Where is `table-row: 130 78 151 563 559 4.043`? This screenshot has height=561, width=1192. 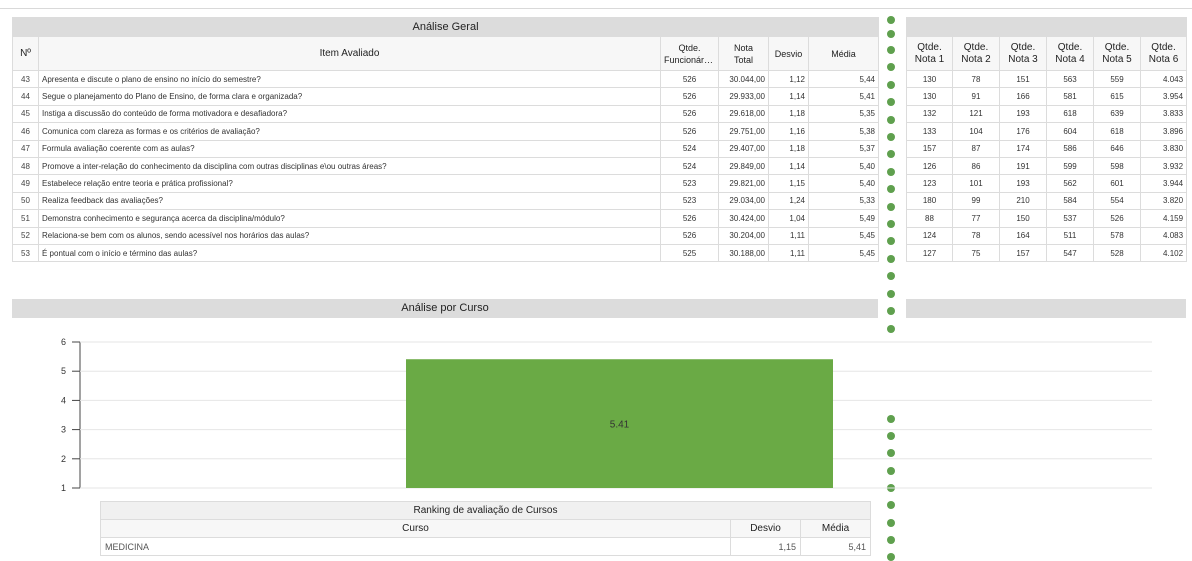 table-row: 130 78 151 563 559 4.043 is located at coordinates (1047, 79).